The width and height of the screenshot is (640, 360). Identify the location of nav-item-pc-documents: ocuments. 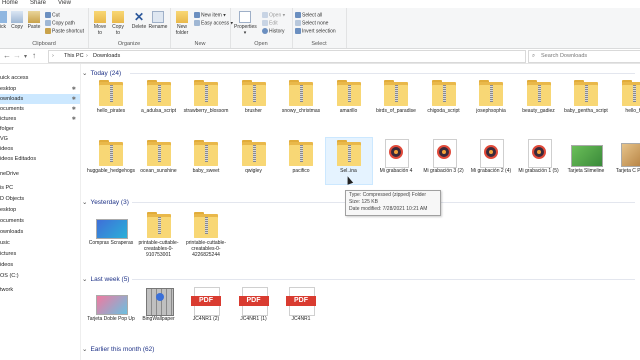
(40, 221).